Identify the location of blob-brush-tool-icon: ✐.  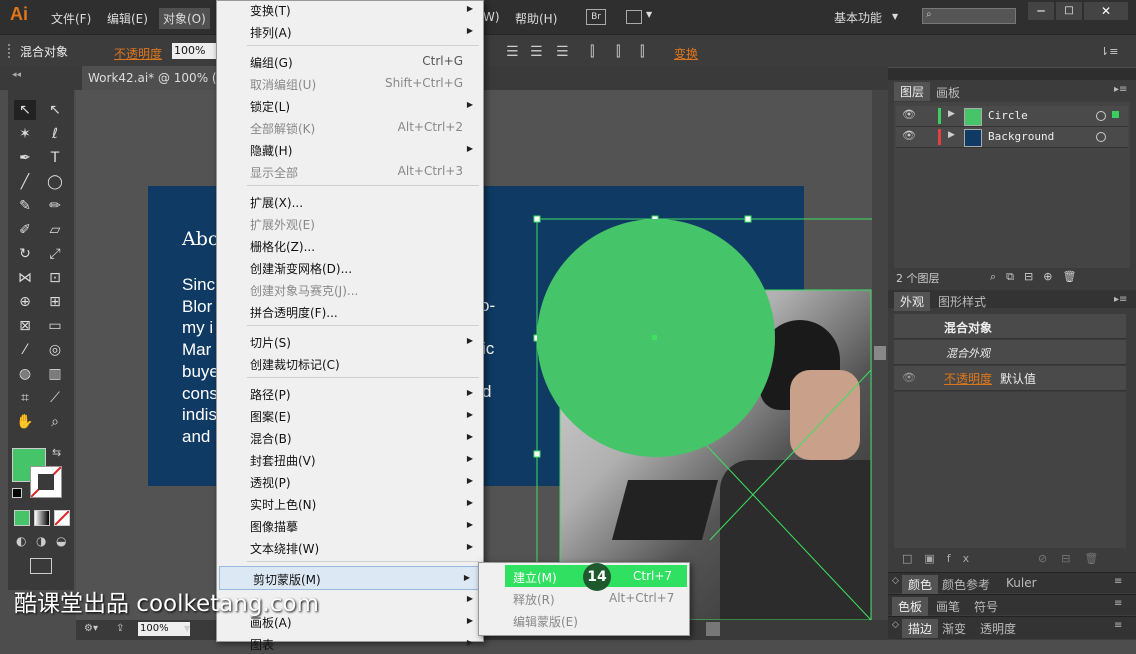
(25, 230).